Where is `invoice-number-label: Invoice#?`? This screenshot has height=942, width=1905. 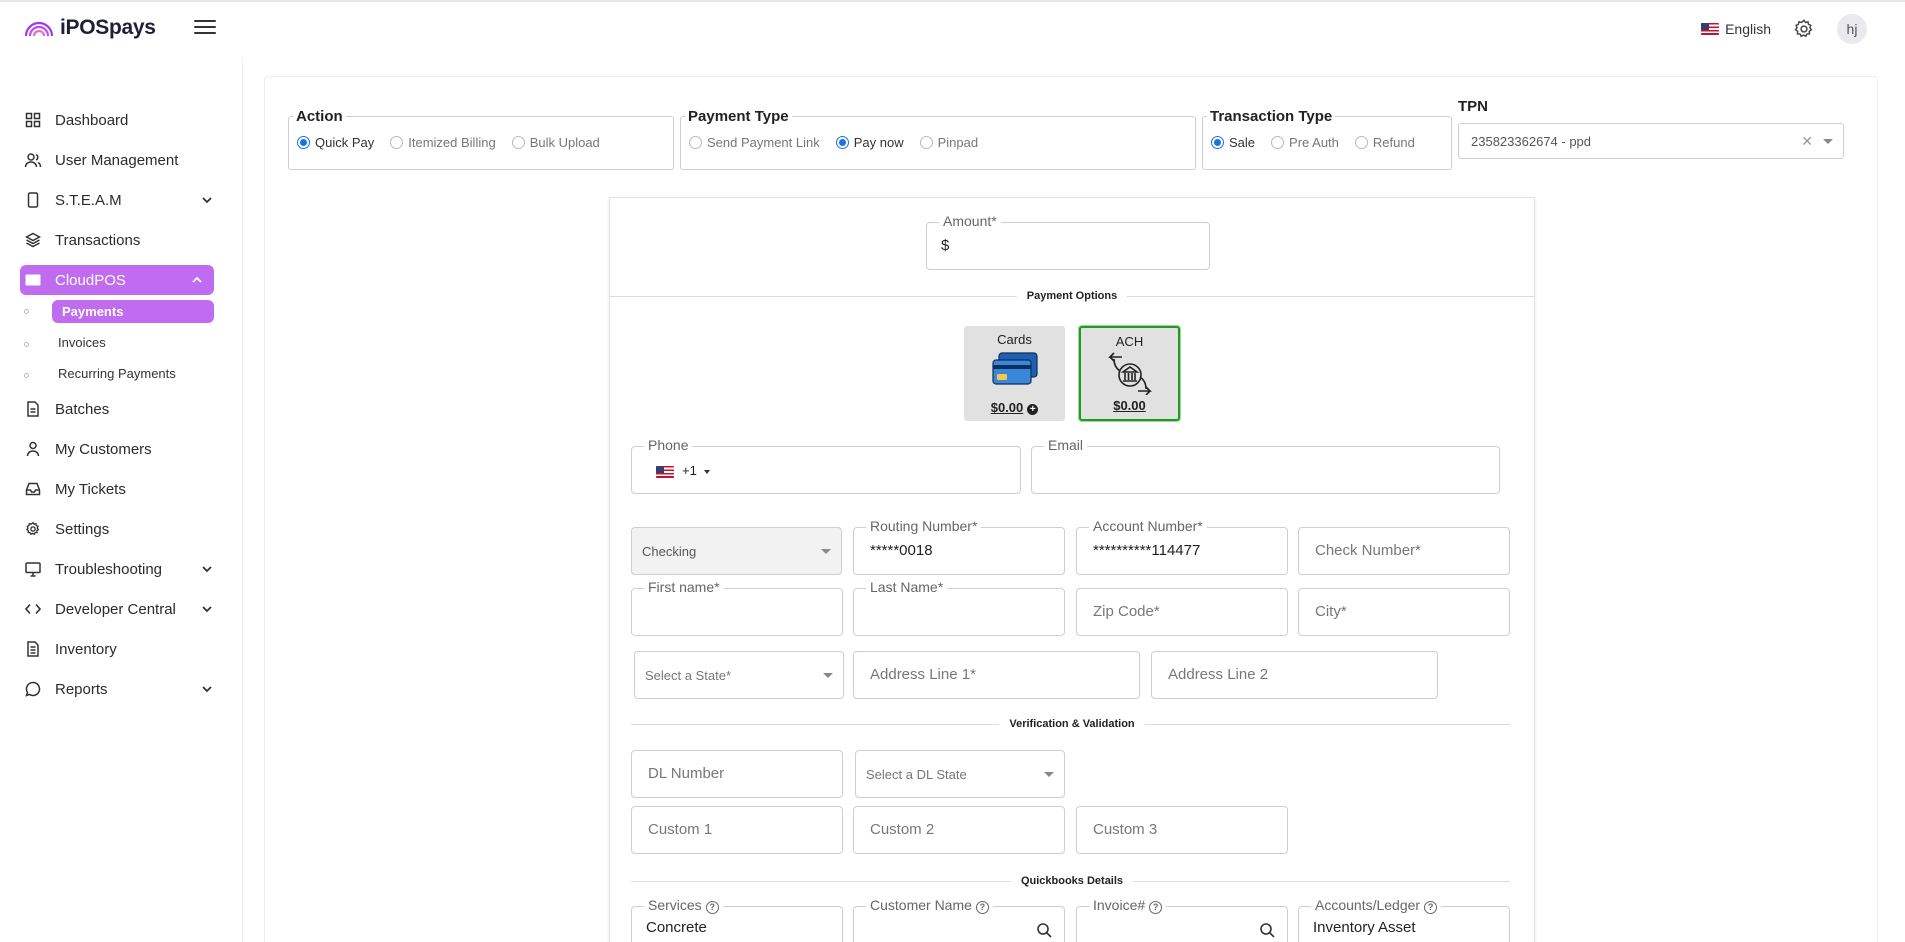 invoice-number-label: Invoice#? is located at coordinates (1128, 905).